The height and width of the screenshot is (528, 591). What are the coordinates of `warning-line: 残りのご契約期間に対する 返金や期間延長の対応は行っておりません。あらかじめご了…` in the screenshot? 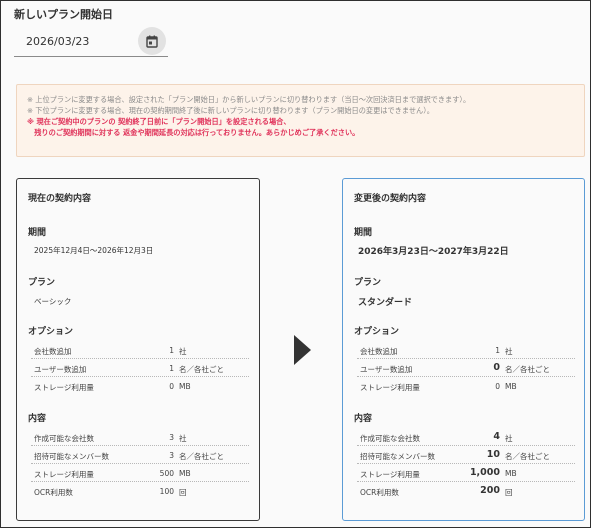 It's located at (193, 132).